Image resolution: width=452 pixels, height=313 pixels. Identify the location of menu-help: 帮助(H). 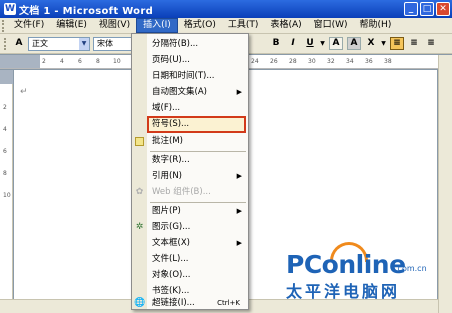
(376, 25).